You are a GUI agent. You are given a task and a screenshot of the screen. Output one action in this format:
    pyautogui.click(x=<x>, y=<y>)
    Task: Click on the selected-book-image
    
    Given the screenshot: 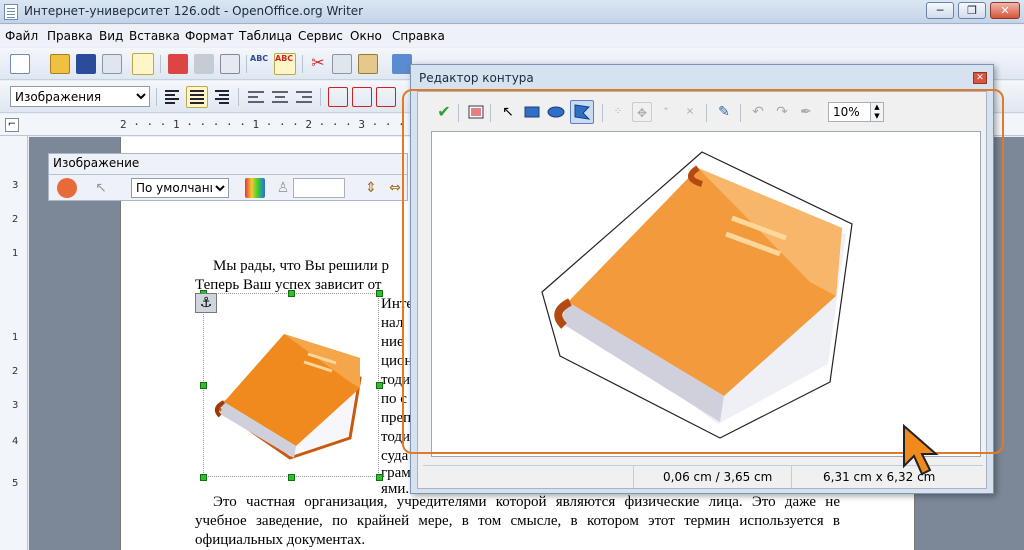 What is the action you would take?
    pyautogui.click(x=291, y=385)
    